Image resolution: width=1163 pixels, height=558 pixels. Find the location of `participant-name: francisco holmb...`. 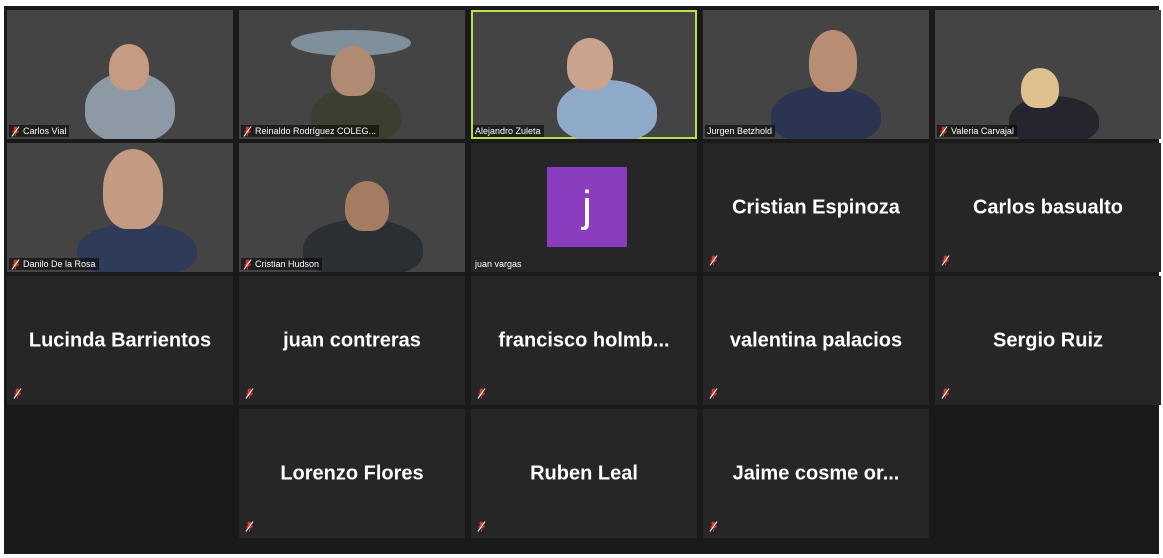

participant-name: francisco holmb... is located at coordinates (584, 340).